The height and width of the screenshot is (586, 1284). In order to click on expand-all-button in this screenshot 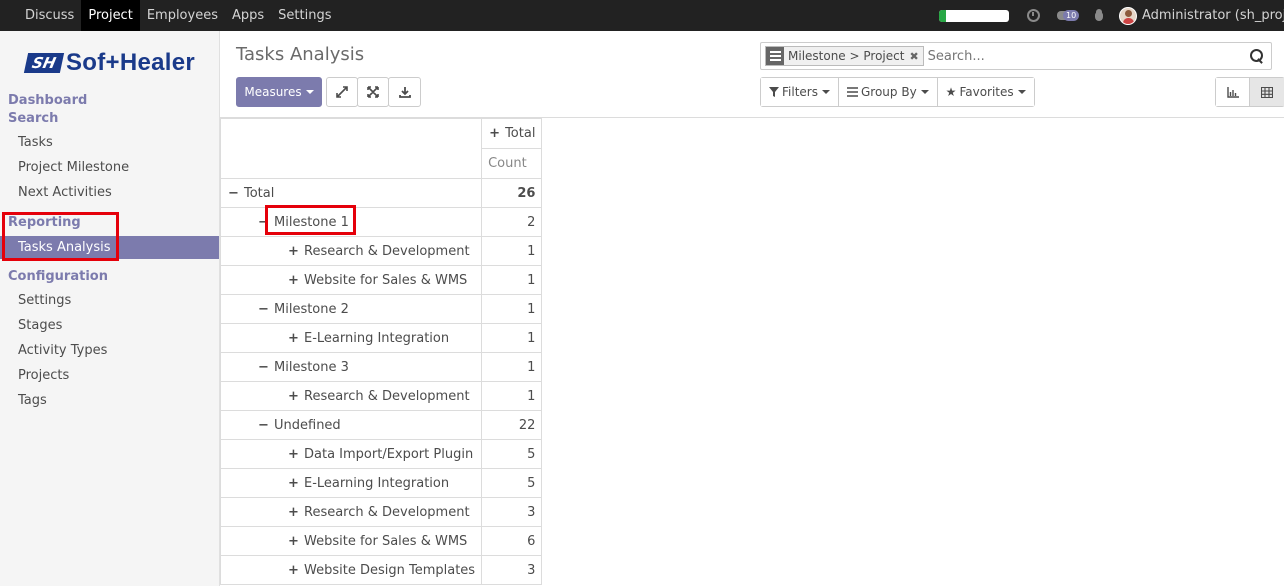, I will do `click(373, 92)`.